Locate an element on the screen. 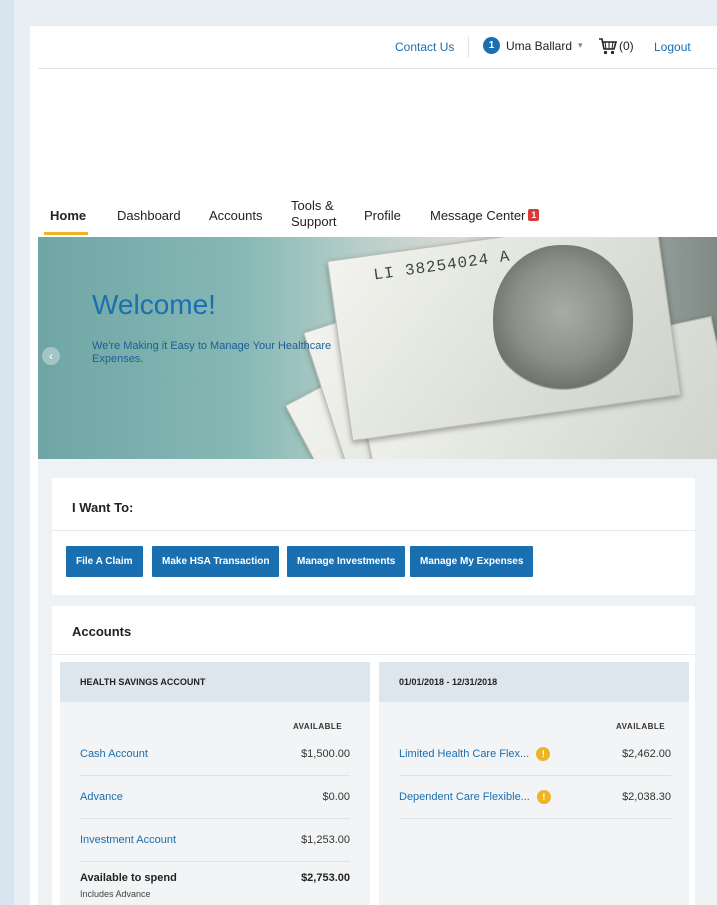  tab-support-label: Support is located at coordinates (314, 221).